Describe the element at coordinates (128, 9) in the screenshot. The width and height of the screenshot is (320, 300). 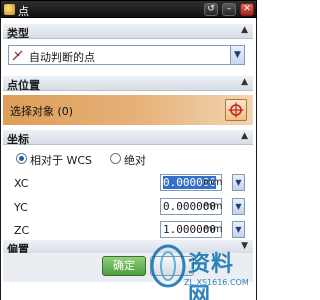
I see `window-titlebar: 点 ↺ – ✕` at that location.